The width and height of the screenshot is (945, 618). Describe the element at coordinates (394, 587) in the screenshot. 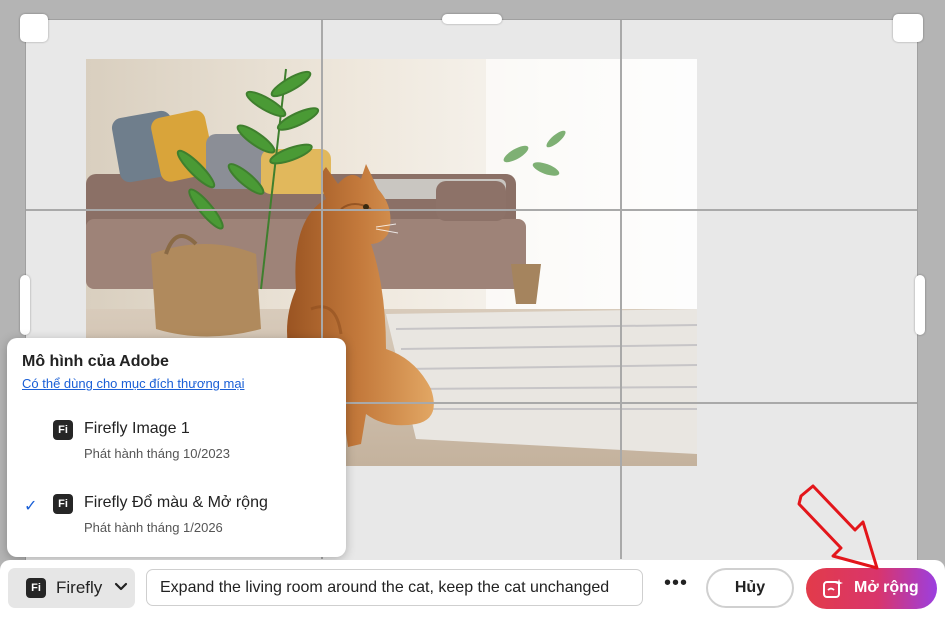

I see `prompt-input` at that location.